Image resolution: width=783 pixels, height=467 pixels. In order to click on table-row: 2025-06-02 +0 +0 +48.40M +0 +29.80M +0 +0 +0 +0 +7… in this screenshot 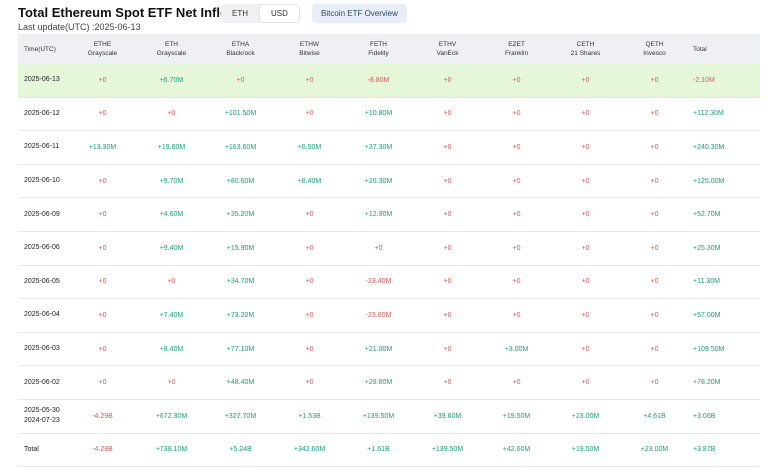, I will do `click(389, 382)`.